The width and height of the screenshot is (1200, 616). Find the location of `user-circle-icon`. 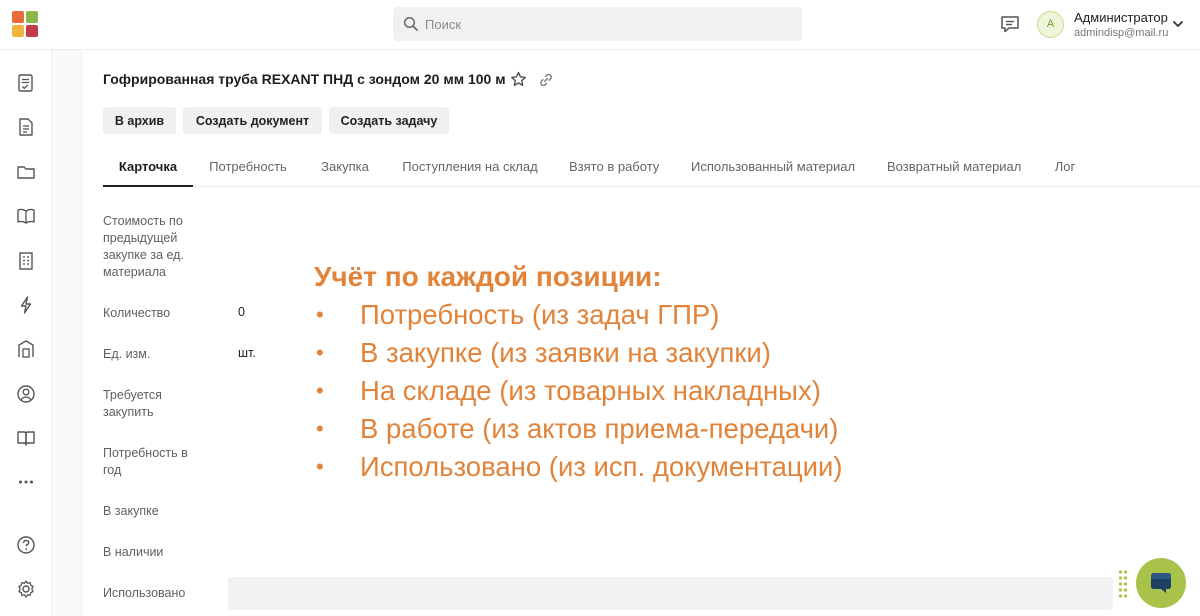

user-circle-icon is located at coordinates (26, 394).